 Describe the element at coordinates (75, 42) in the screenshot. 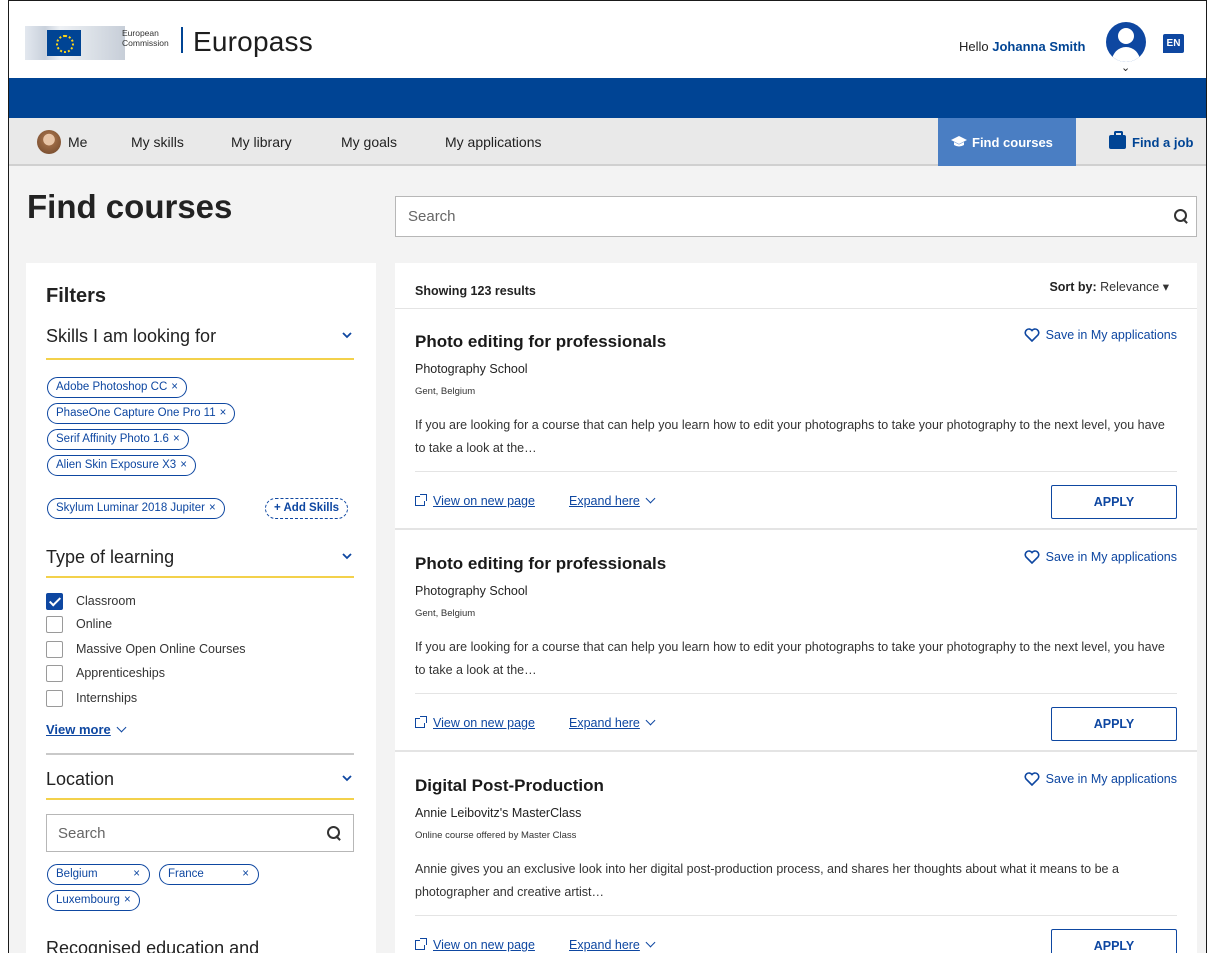

I see `european-commission-logo` at that location.